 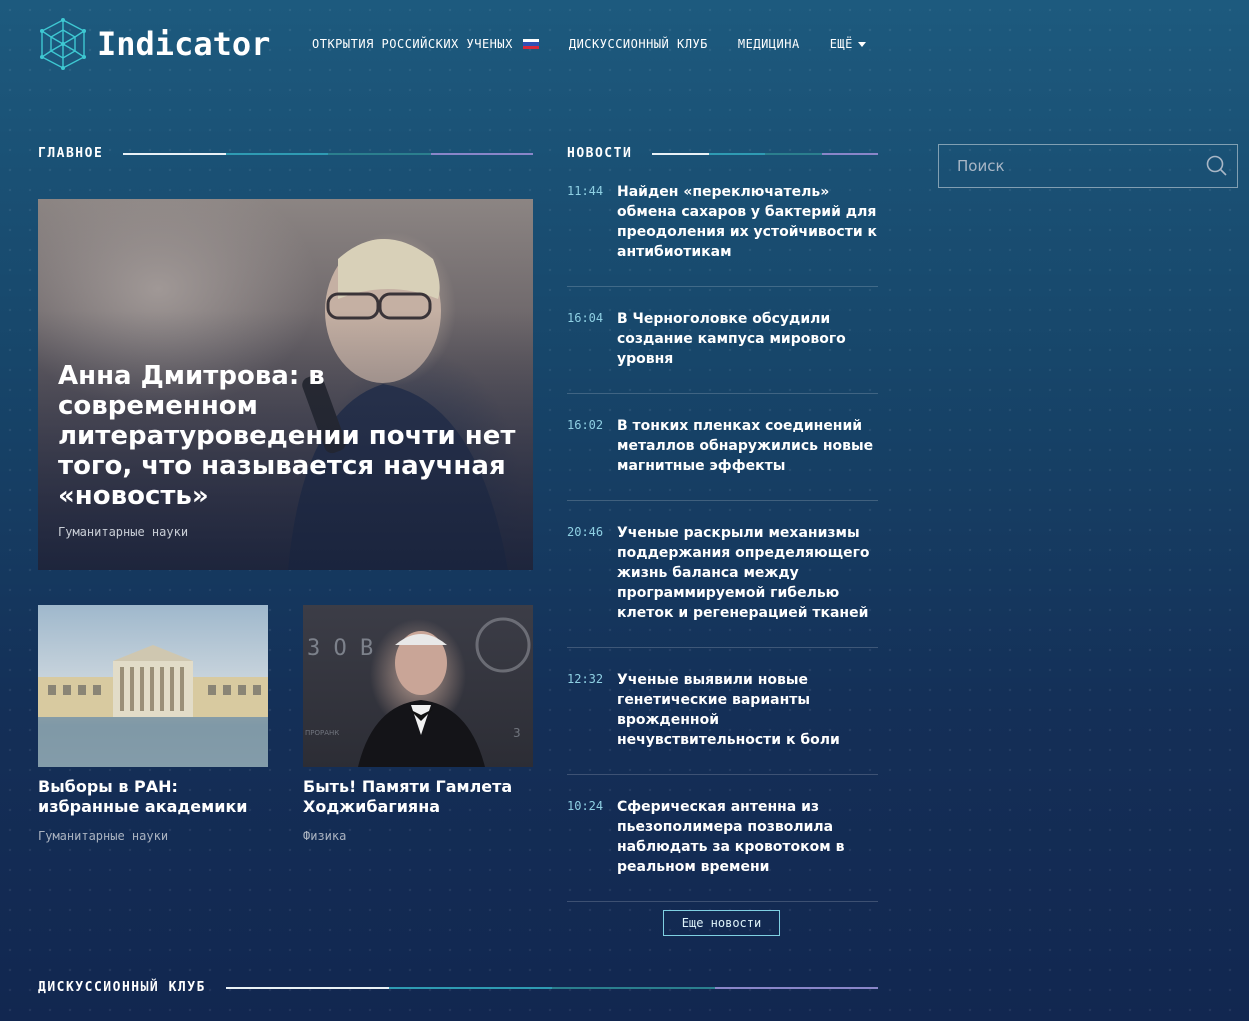 I want to click on search-box, so click(x=1088, y=166).